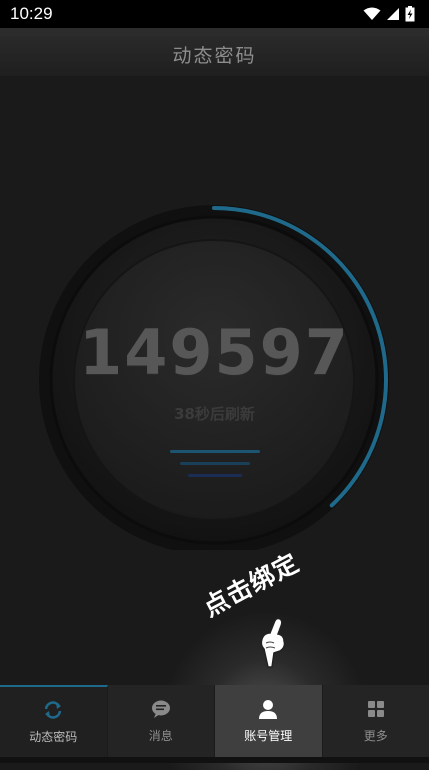 The width and height of the screenshot is (429, 770). I want to click on bottom-edge, so click(214, 760).